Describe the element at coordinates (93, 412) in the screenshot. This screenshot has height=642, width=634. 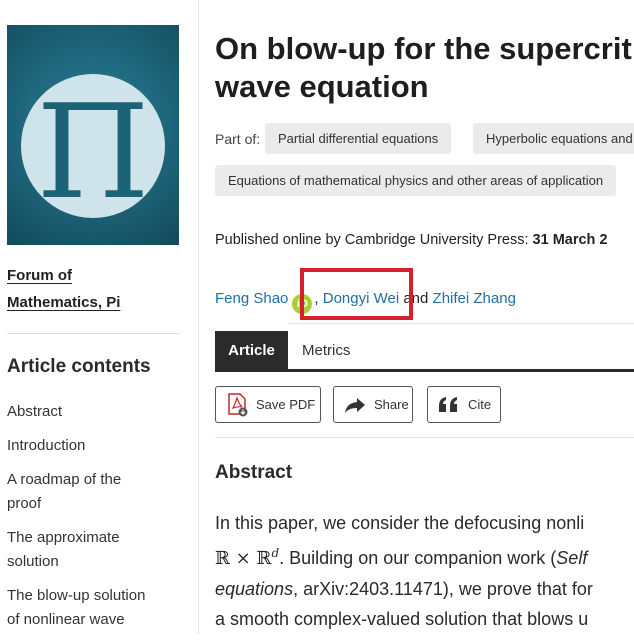
I see `contents-item-abstract: Abstract` at that location.